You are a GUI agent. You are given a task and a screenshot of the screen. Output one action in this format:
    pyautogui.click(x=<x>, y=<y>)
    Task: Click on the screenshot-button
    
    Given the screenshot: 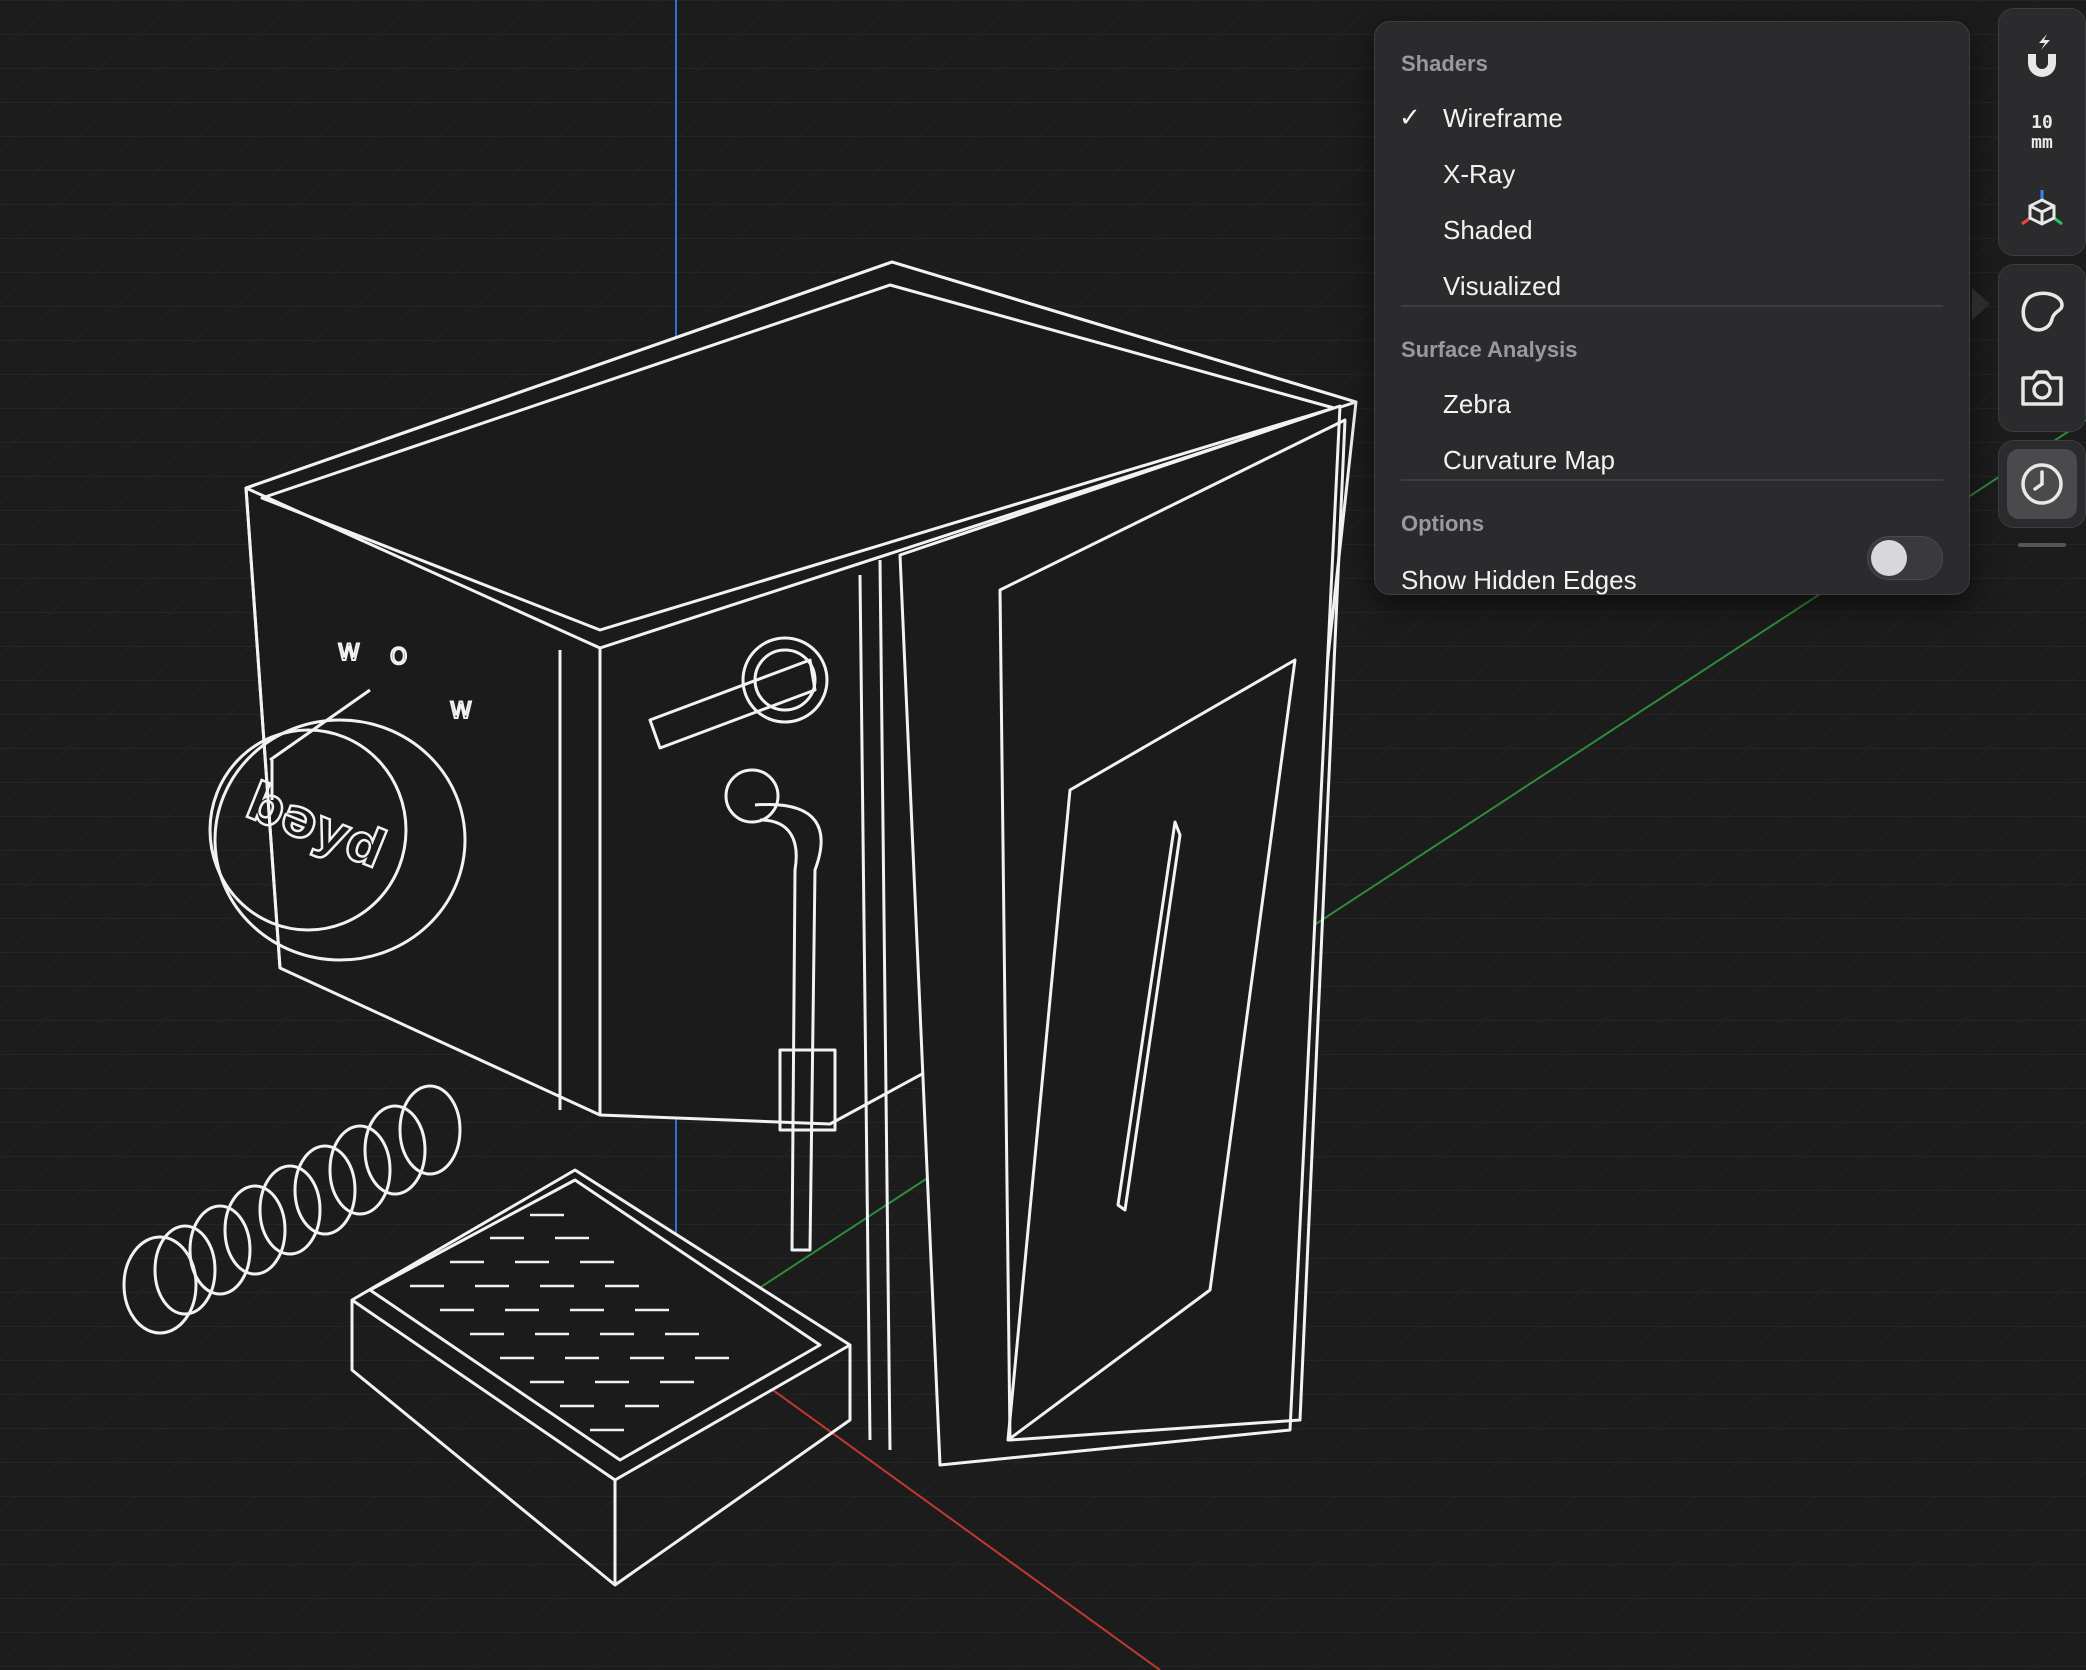 What is the action you would take?
    pyautogui.click(x=2042, y=388)
    